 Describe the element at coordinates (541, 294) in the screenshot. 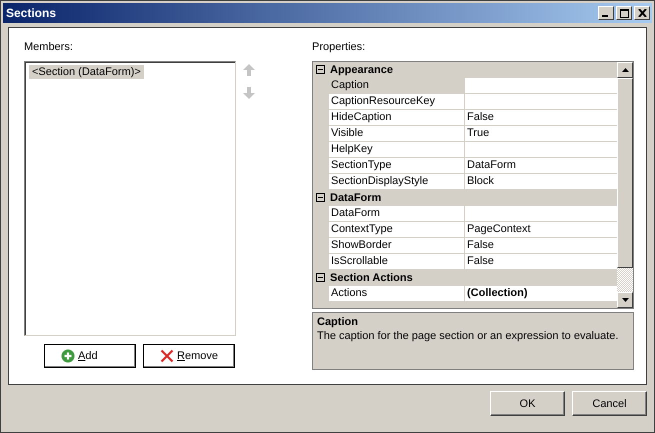

I see `property-value: (Collection)` at that location.